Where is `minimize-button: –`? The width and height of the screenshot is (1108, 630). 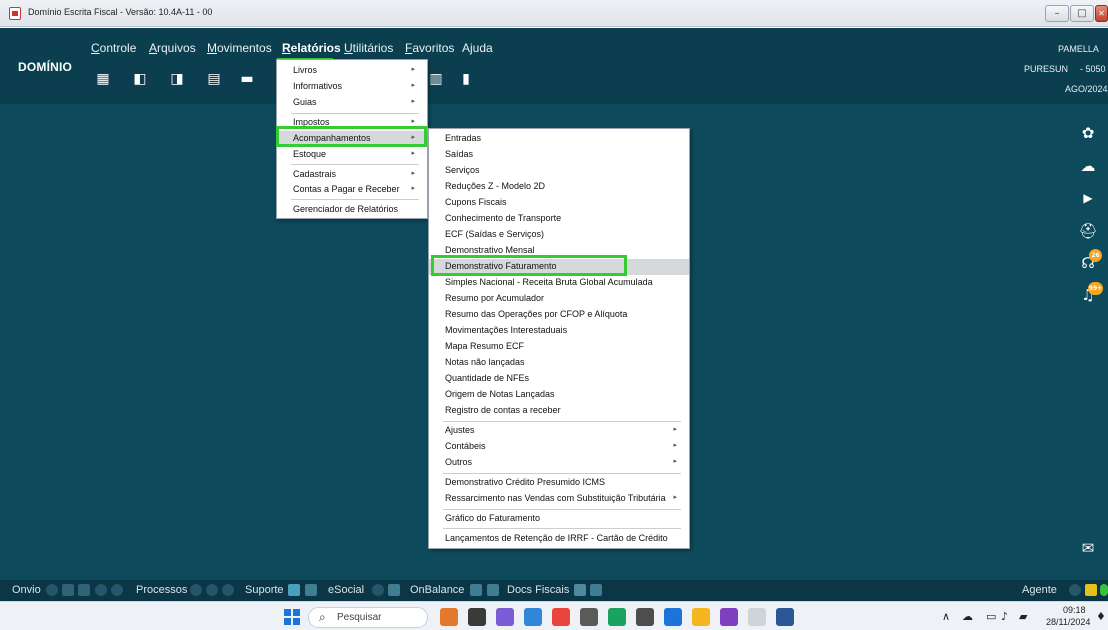 minimize-button: – is located at coordinates (1057, 13).